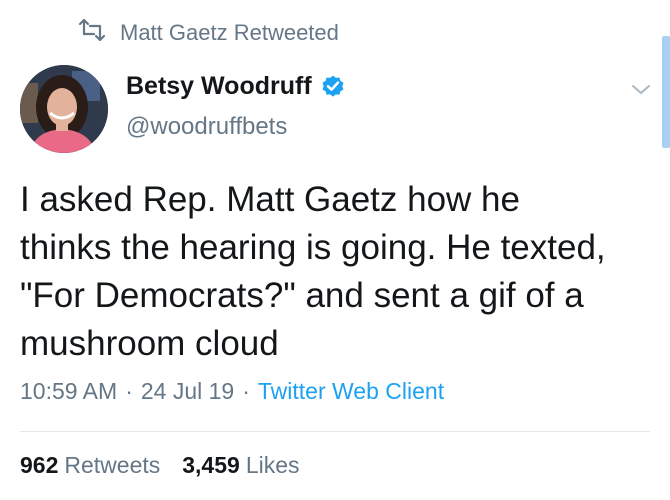 This screenshot has height=500, width=670. I want to click on retweets-count: 962, so click(39, 465).